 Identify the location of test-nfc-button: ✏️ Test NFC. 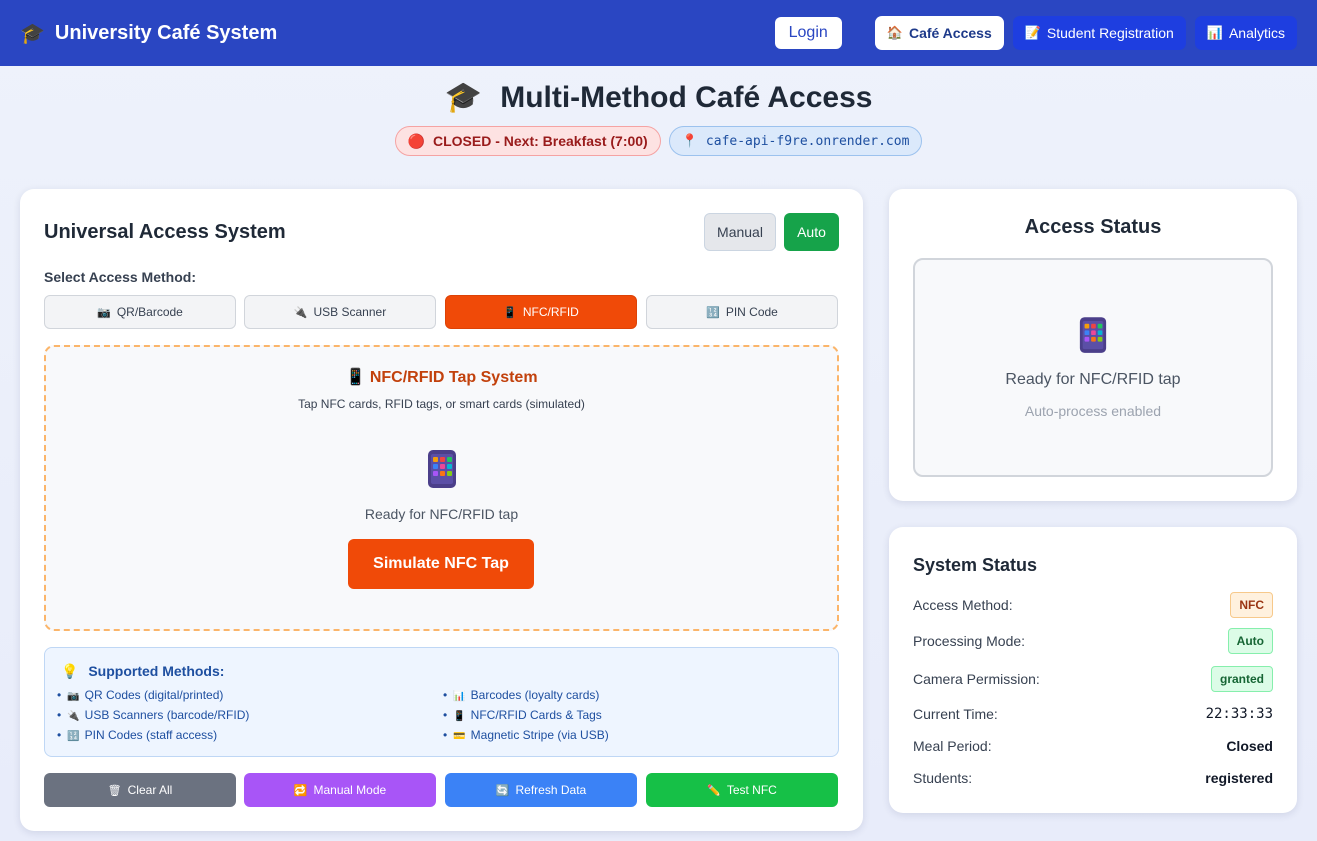
(742, 790).